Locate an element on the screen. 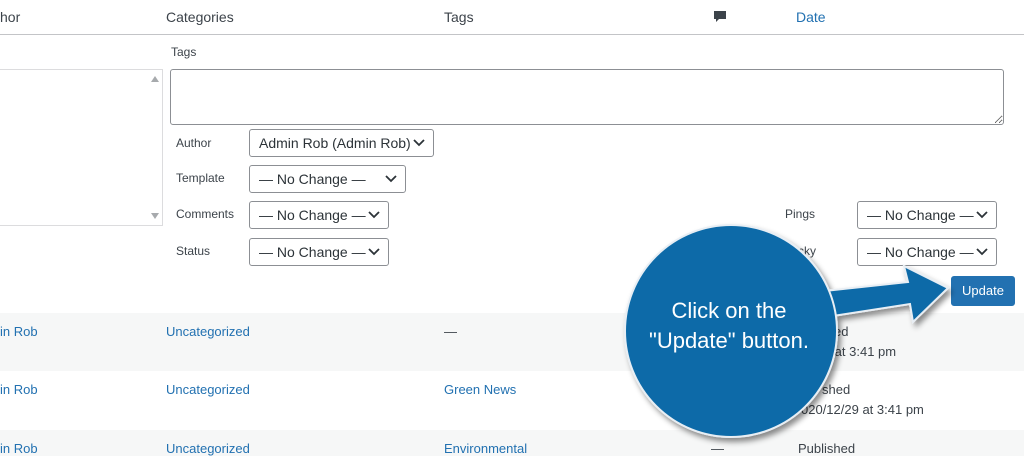 This screenshot has width=1024, height=456. callout-text: Click on the "Update" button. is located at coordinates (729, 326).